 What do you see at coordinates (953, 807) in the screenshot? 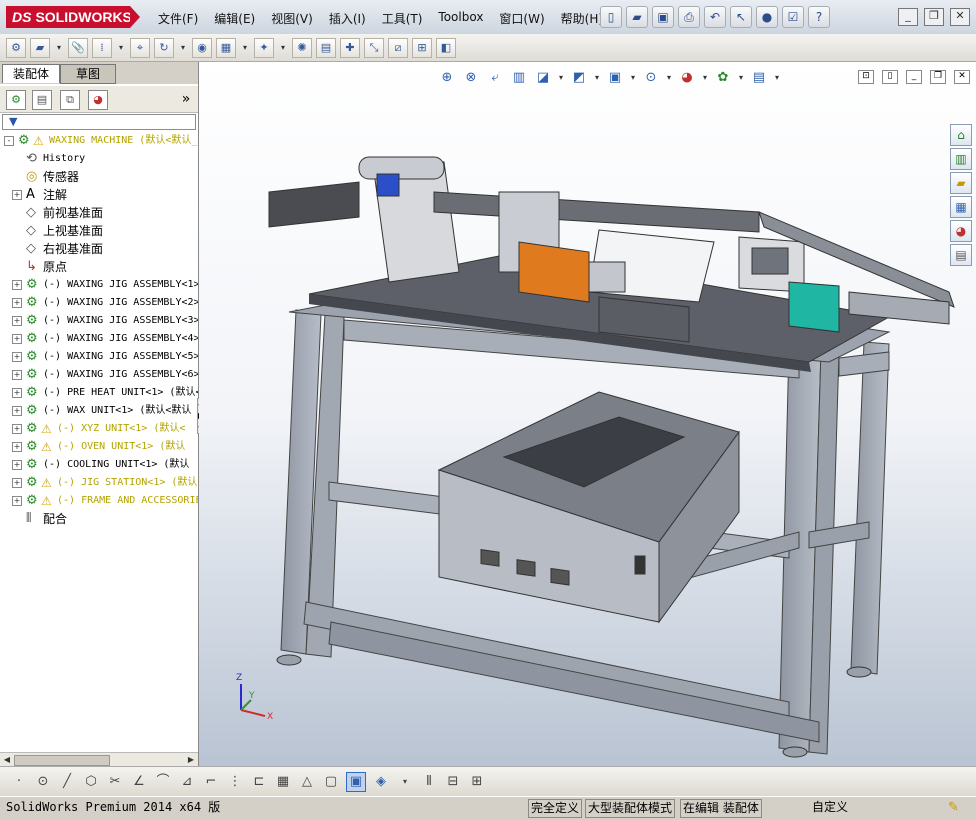
I see `rebuild-notice-icon: ✎` at bounding box center [953, 807].